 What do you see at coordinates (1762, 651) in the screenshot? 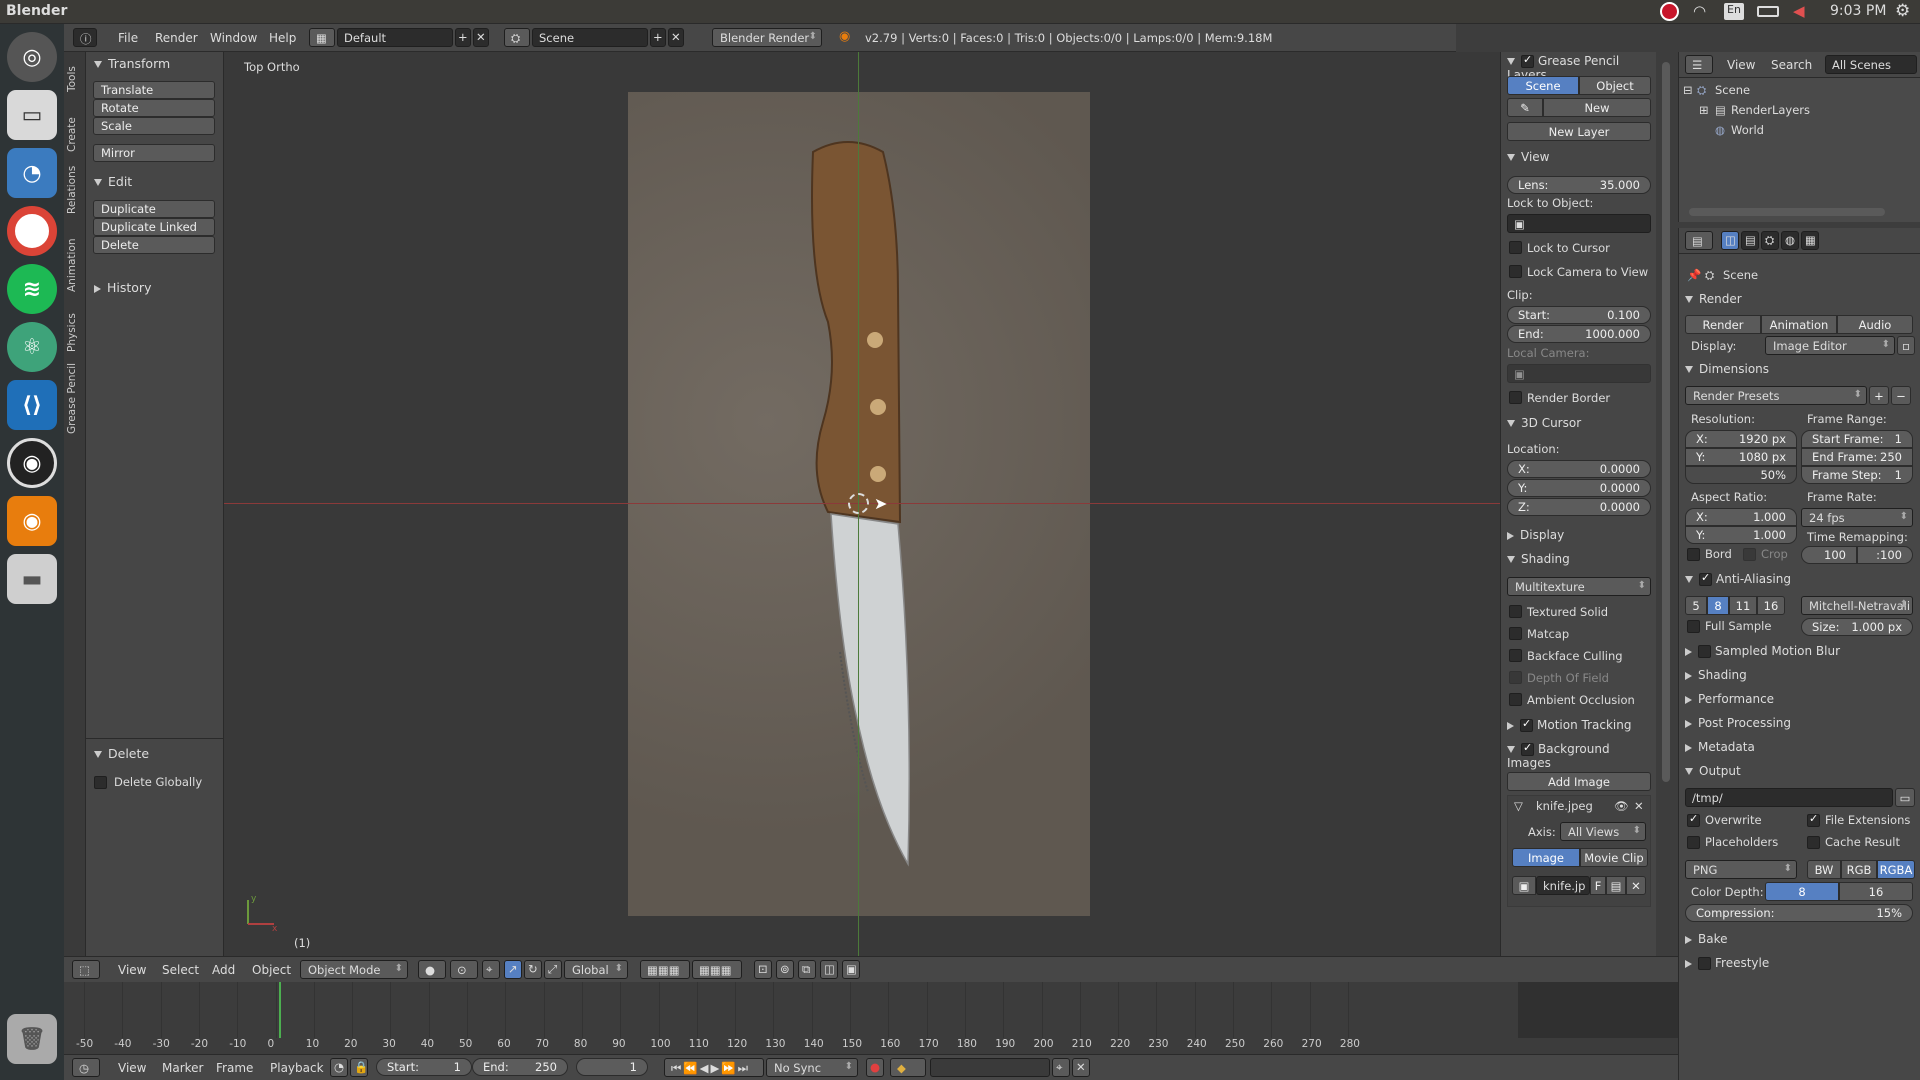
I see `panel-motion-blur: Sampled Motion Blur` at bounding box center [1762, 651].